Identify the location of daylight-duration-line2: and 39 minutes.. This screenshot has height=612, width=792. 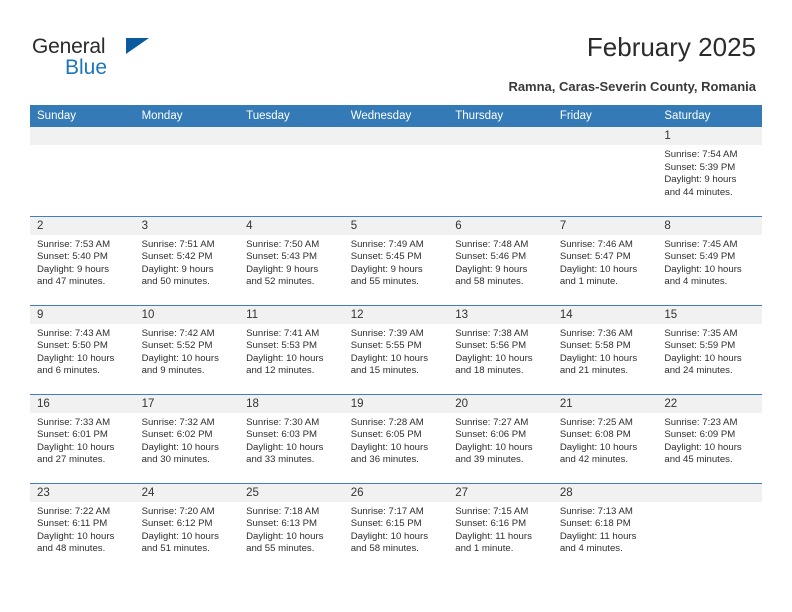
(489, 460).